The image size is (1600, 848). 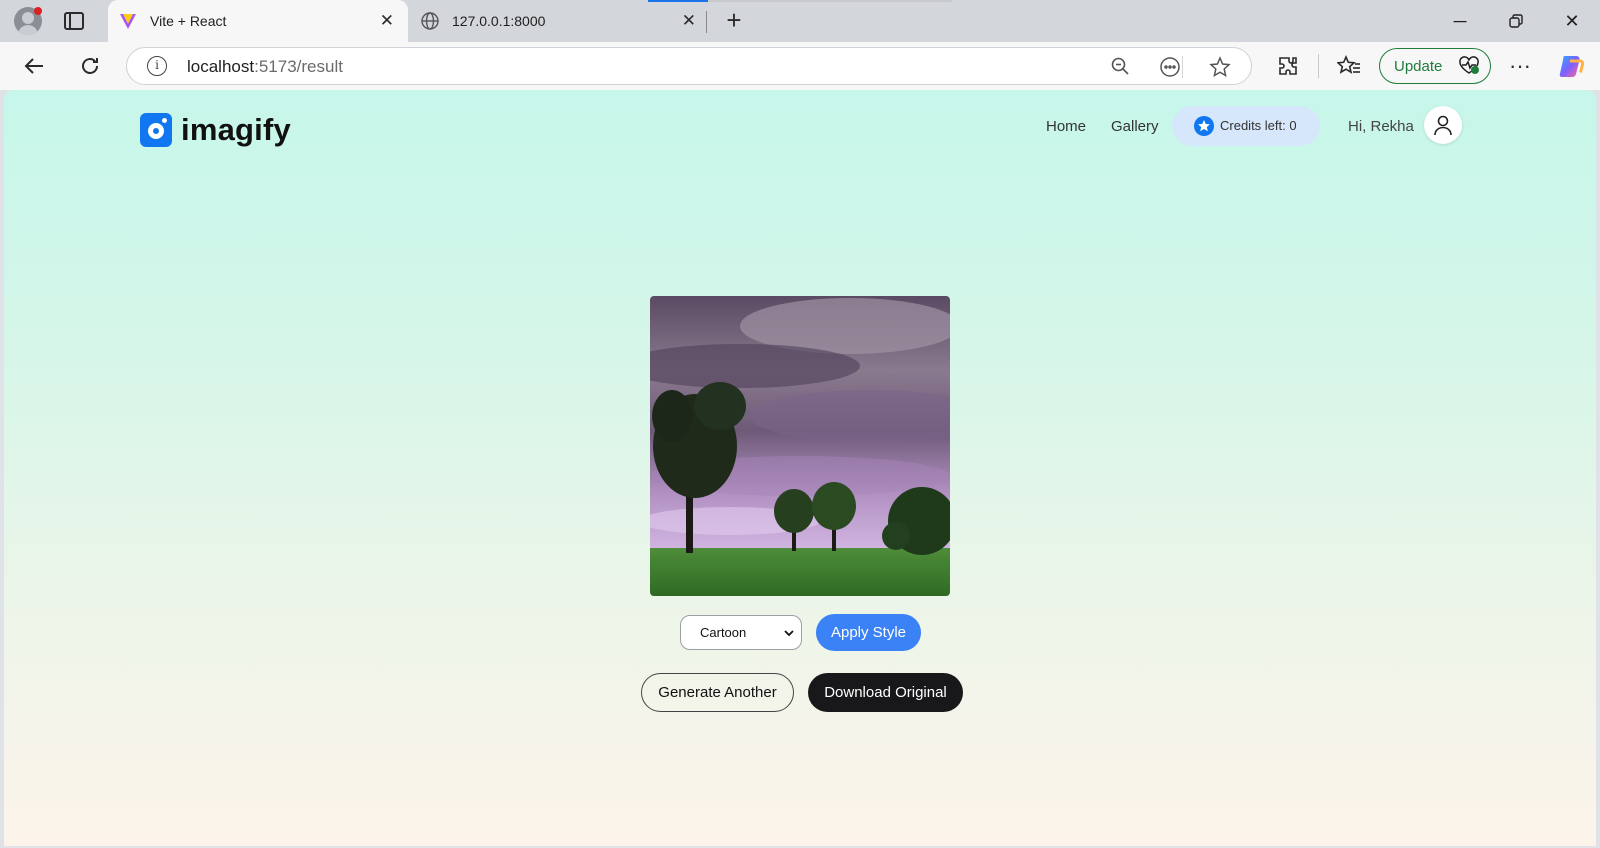 I want to click on close-window-icon: ✕, so click(x=1572, y=21).